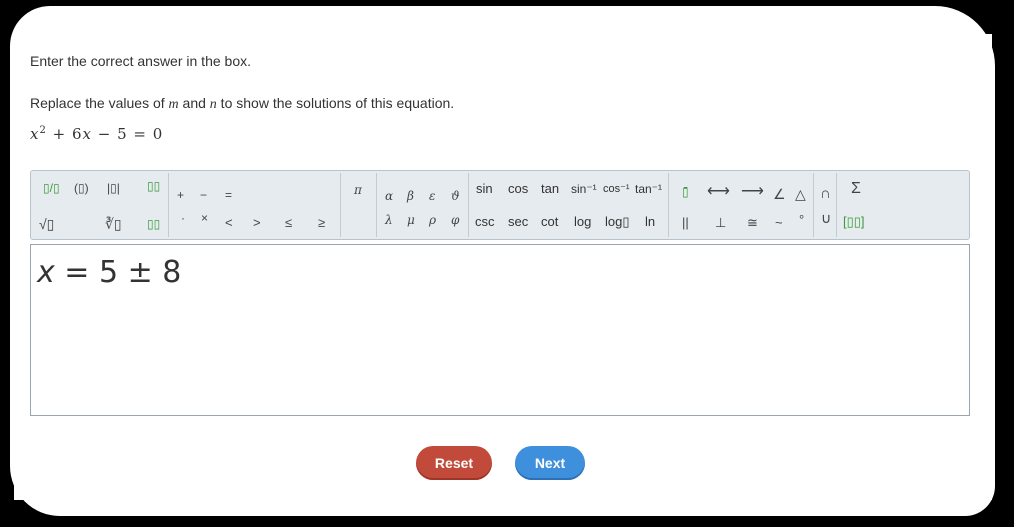 The width and height of the screenshot is (1014, 527). I want to click on congruent-button: ≅, so click(752, 223).